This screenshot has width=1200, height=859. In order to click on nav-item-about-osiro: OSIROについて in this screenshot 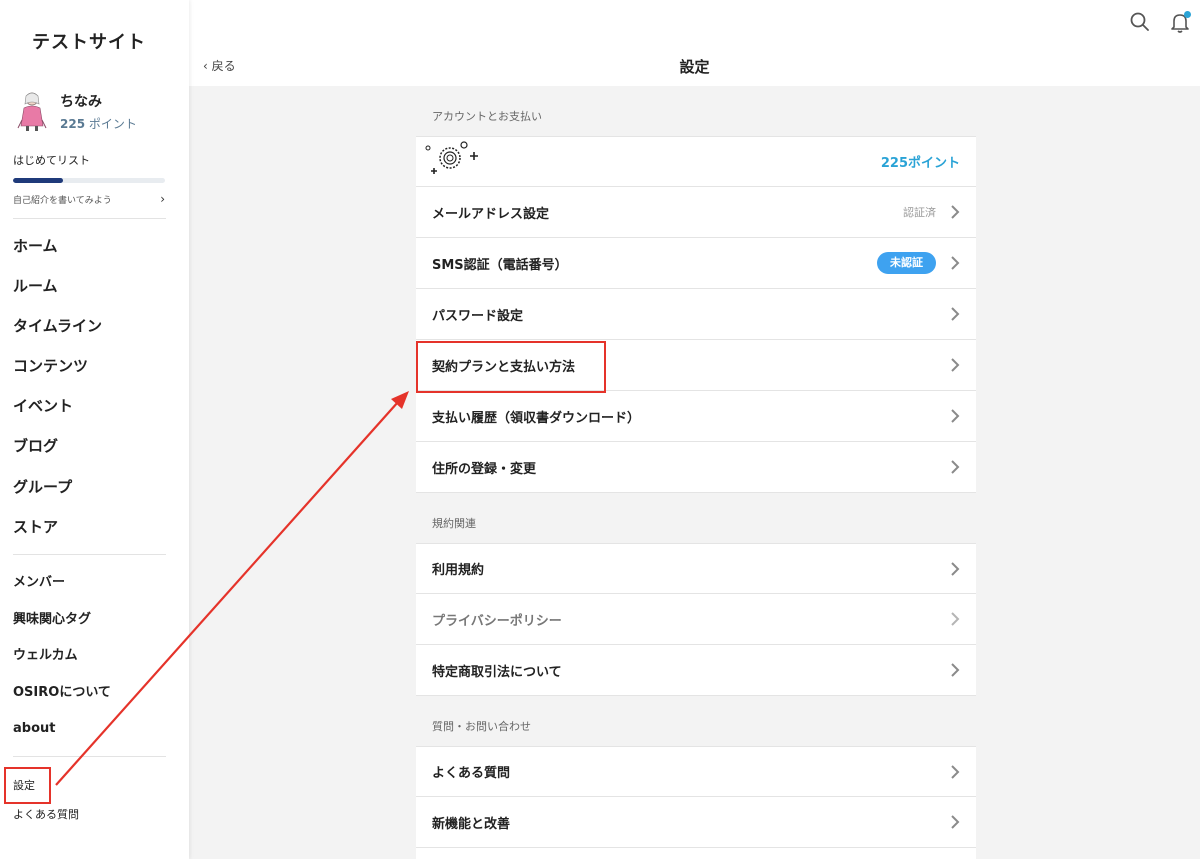, I will do `click(62, 703)`.